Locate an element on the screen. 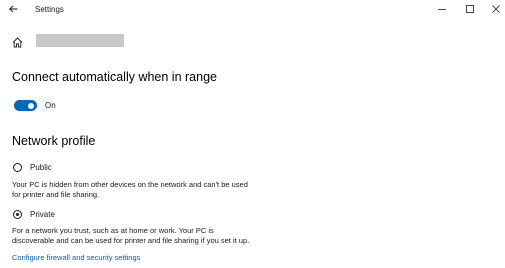  maximize-icon is located at coordinates (470, 9).